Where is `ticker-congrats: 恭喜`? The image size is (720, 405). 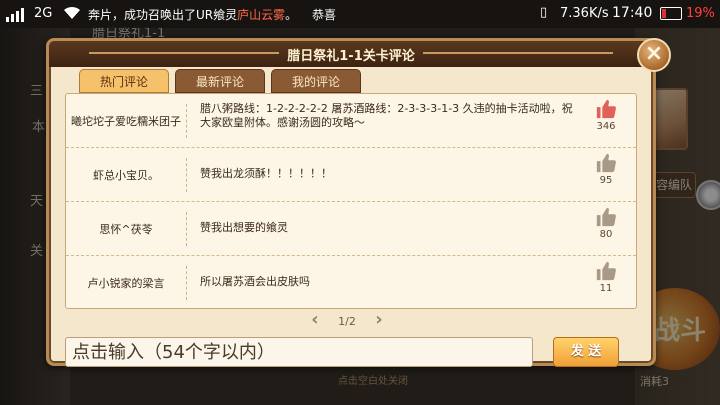
ticker-congrats: 恭喜 is located at coordinates (324, 15).